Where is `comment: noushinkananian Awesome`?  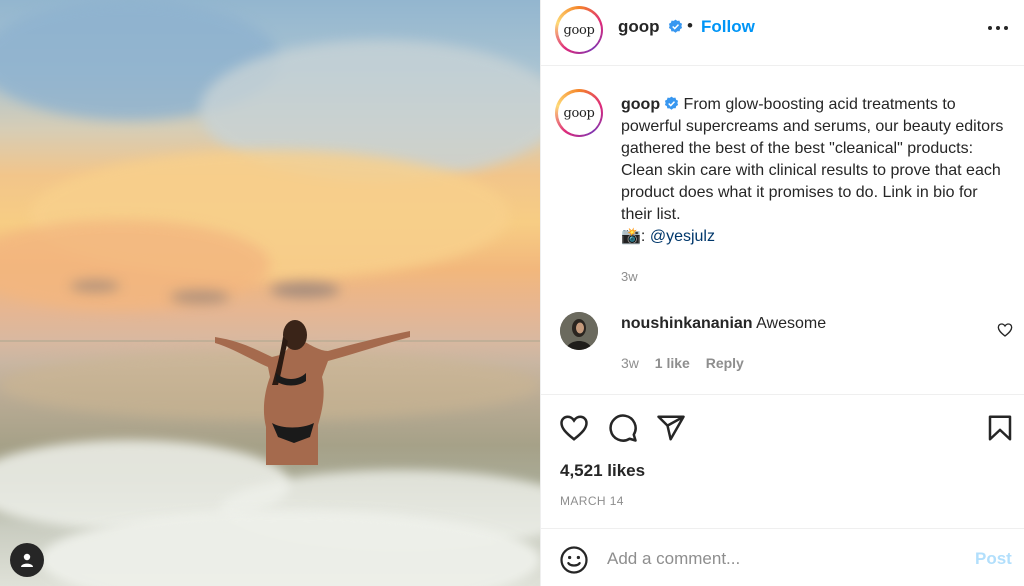 comment: noushinkananian Awesome is located at coordinates (723, 324).